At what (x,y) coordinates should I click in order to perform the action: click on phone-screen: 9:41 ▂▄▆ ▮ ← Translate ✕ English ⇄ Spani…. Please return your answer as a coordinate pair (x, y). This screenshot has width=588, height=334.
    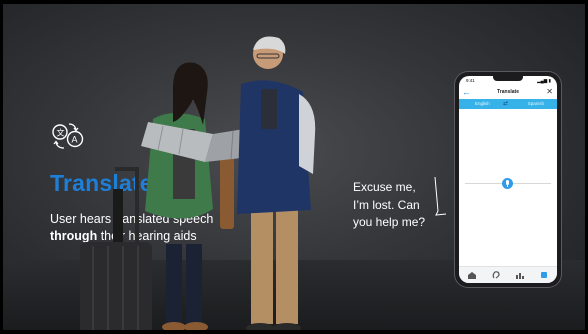
    Looking at the image, I should click on (508, 179).